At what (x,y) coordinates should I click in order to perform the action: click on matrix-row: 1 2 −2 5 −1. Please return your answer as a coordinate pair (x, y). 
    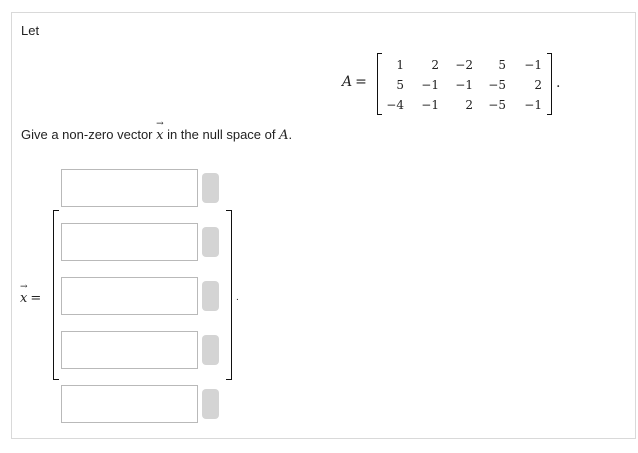
    Looking at the image, I should click on (463, 65).